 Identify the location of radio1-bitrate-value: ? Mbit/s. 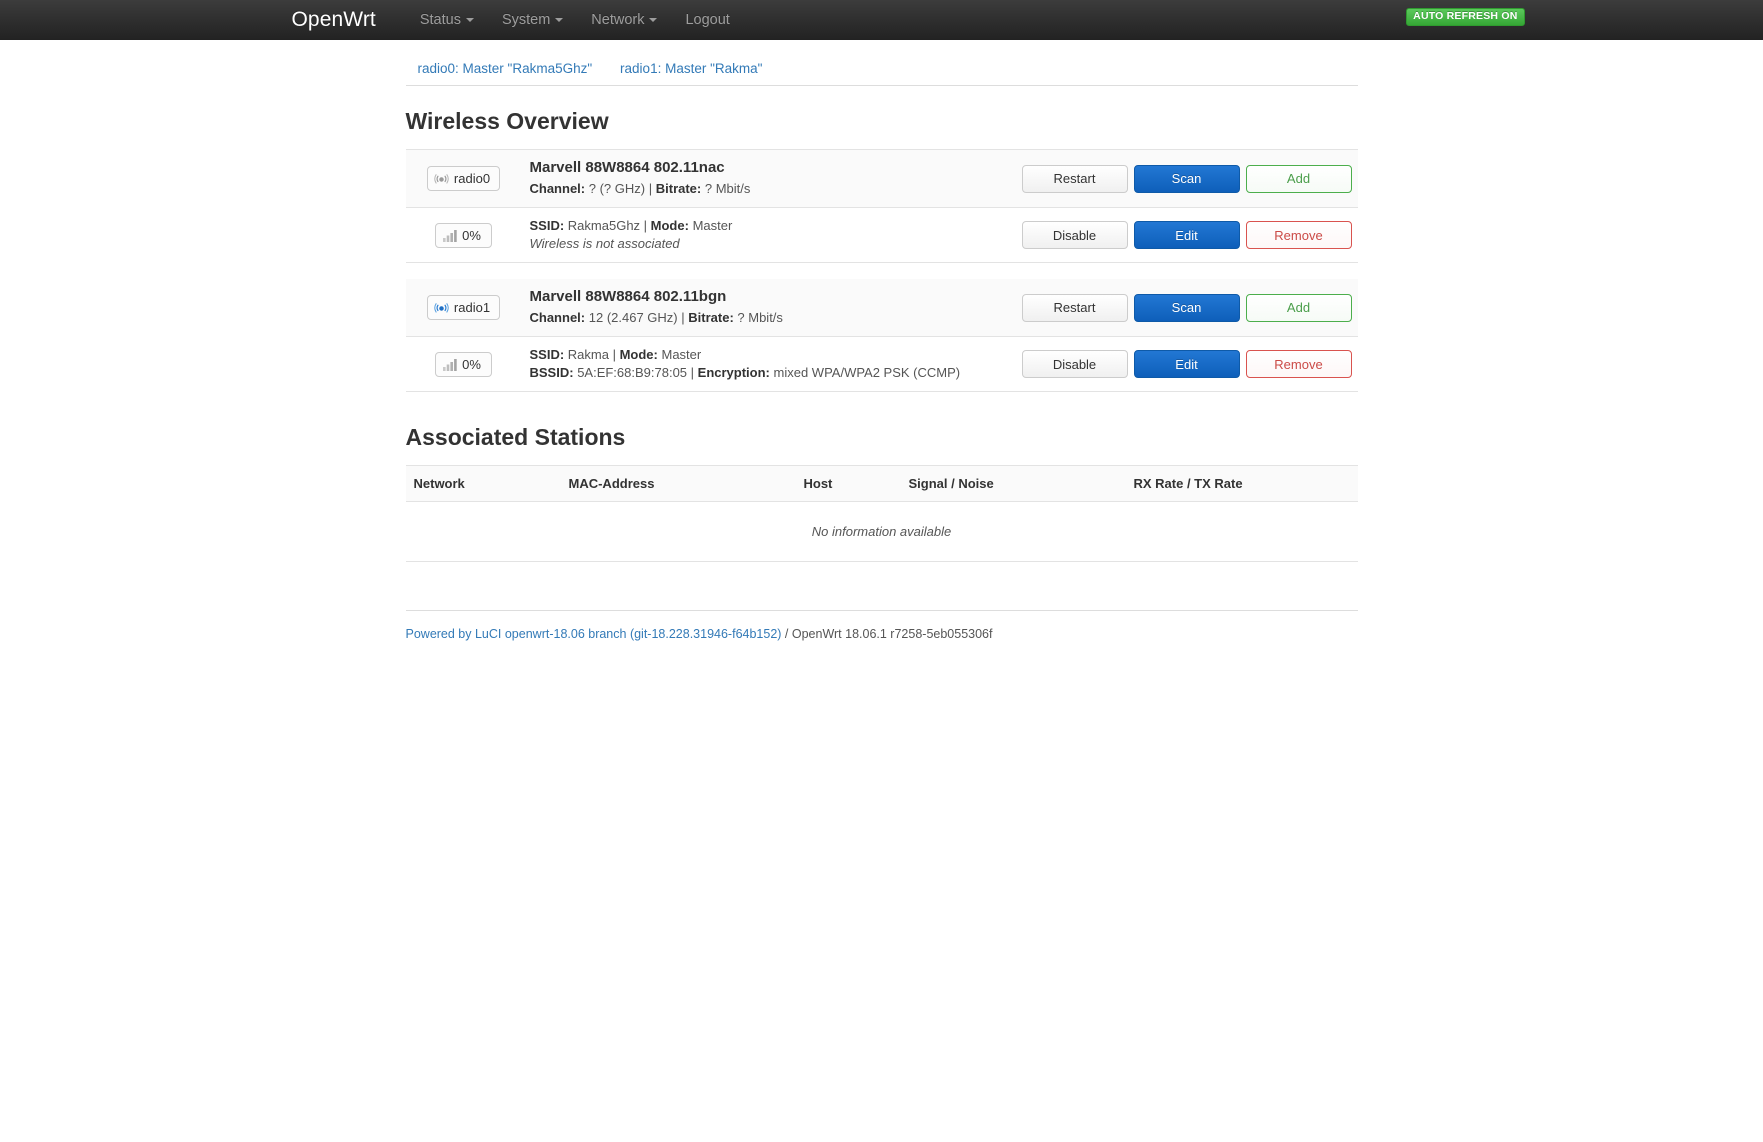
(760, 317).